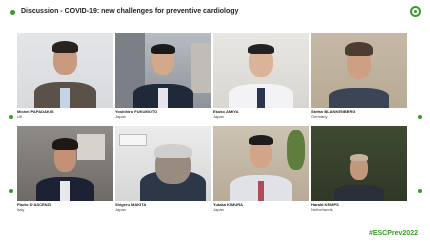 The width and height of the screenshot is (430, 242). Describe the element at coordinates (21, 209) in the screenshot. I see `participant-country: Italy` at that location.